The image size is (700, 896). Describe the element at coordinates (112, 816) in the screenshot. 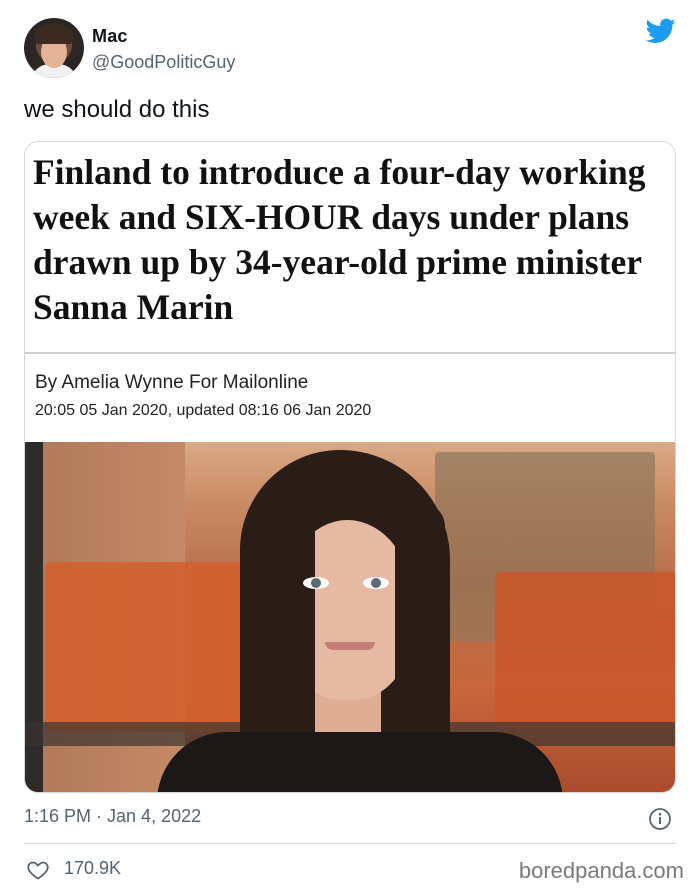

I see `tweet-timestamp: 1:16 PM · Jan 4, 2022` at that location.